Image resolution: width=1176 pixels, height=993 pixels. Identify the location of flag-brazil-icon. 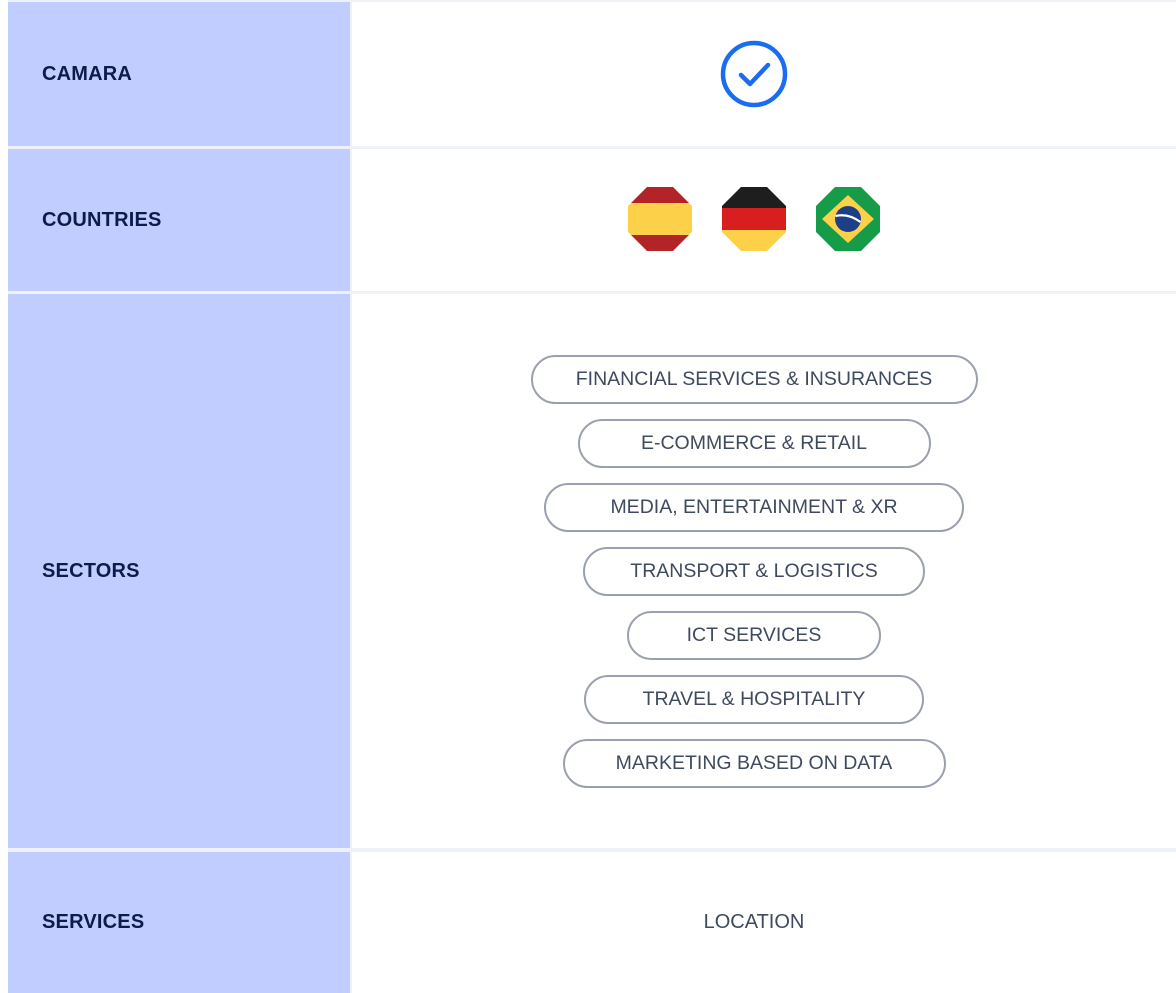
(848, 219).